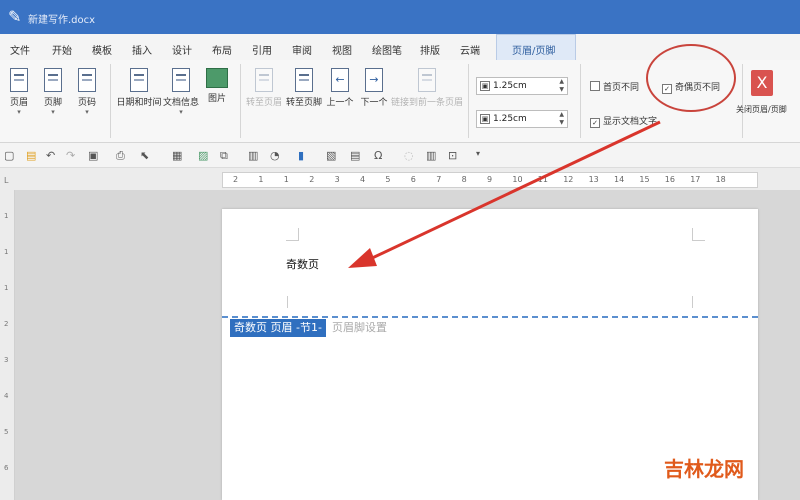  I want to click on annotation-arrow-line, so click(514, 191).